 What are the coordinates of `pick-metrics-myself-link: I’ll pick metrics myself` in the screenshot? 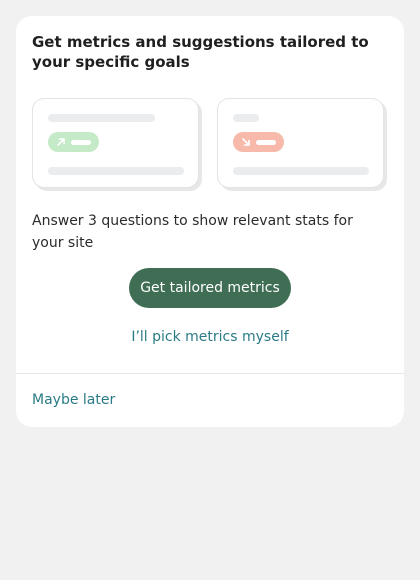 It's located at (210, 337).